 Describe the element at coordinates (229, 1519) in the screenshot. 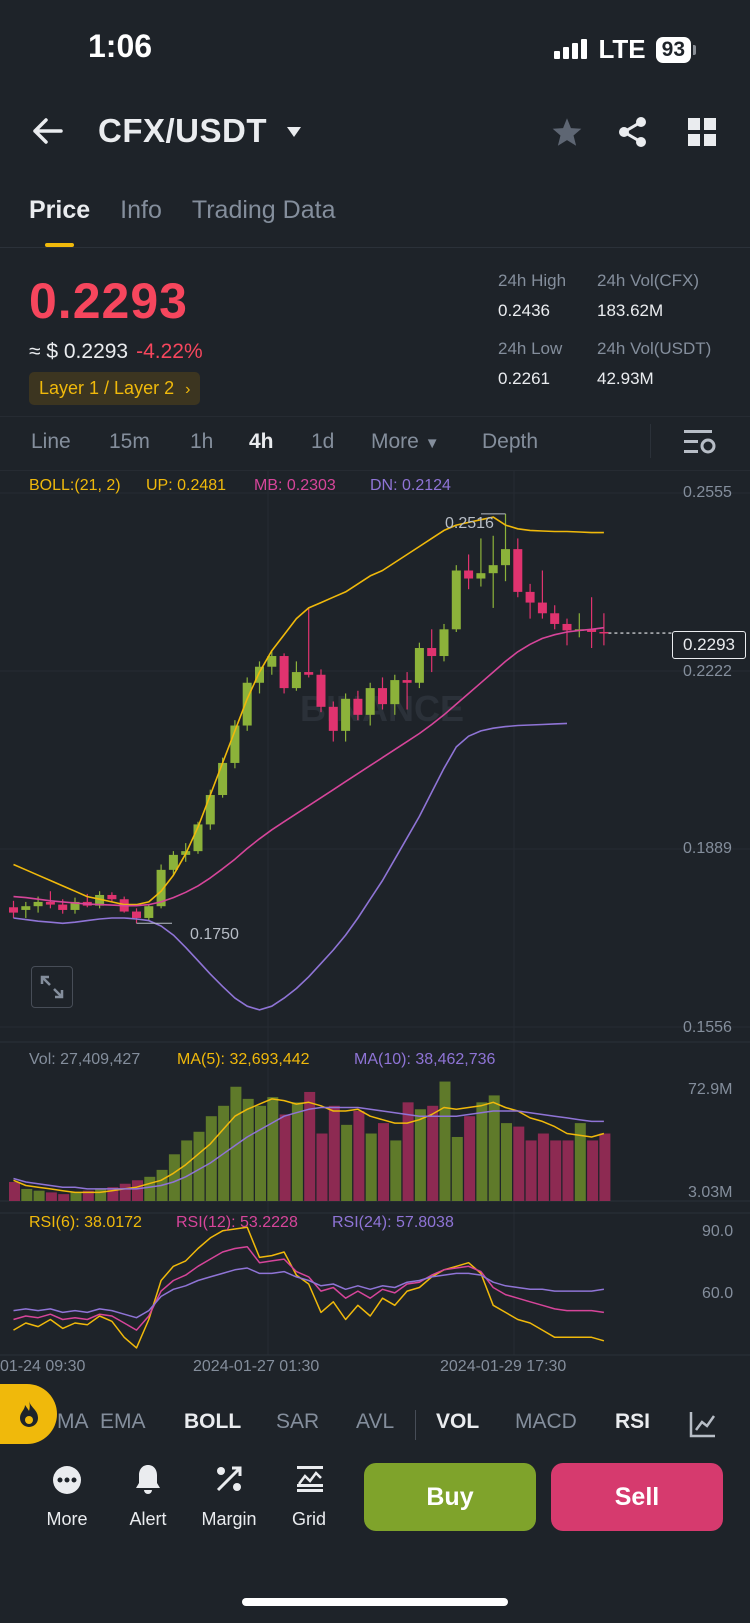

I see `action-margin-label: Margin` at that location.